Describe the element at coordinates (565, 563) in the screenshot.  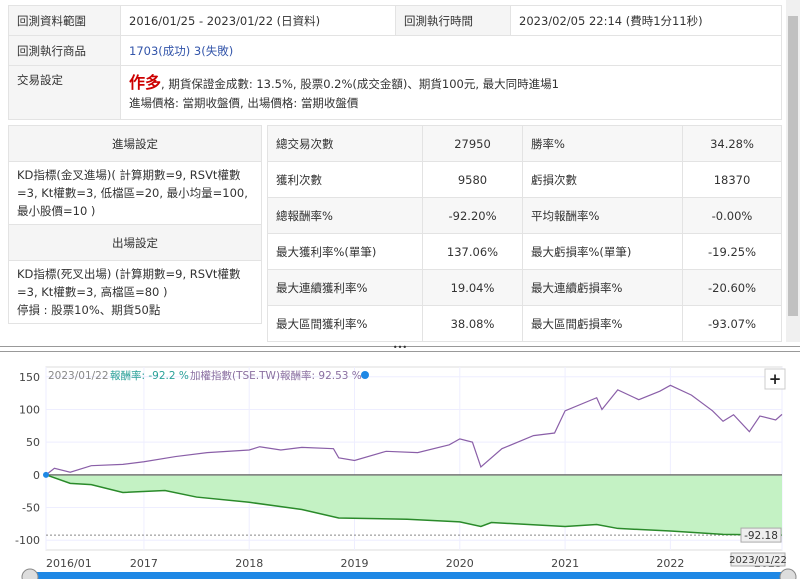
I see `x-tick-label: 2021` at that location.